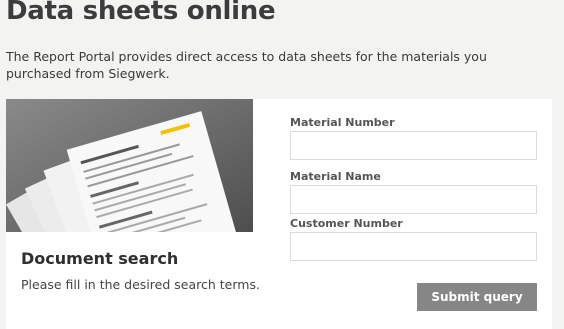 This screenshot has height=329, width=564. I want to click on document-search-heading: Document search, so click(100, 258).